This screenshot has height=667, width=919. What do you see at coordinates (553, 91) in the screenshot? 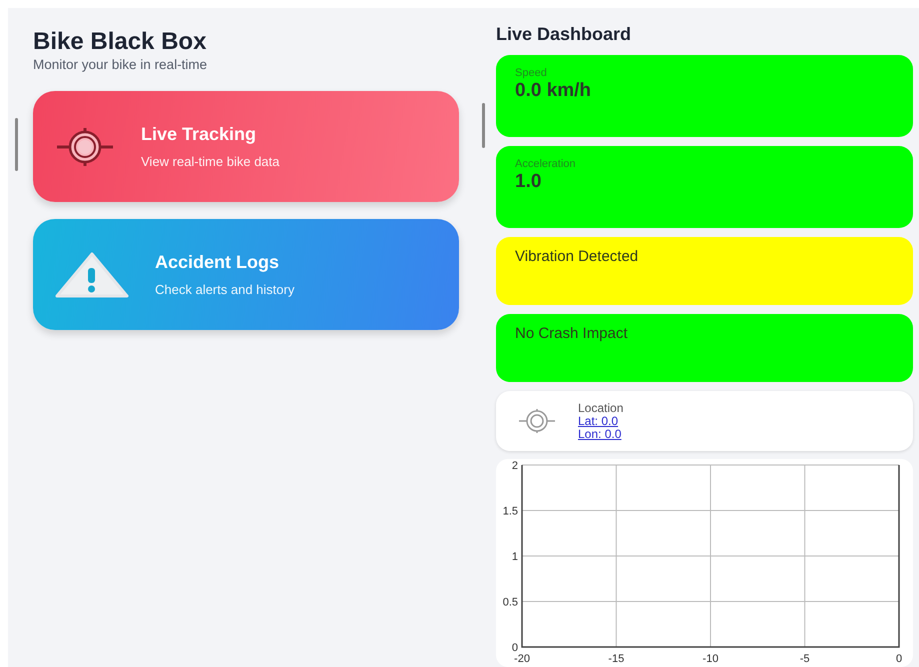
I see `metric-value: 0.0 km/h` at bounding box center [553, 91].